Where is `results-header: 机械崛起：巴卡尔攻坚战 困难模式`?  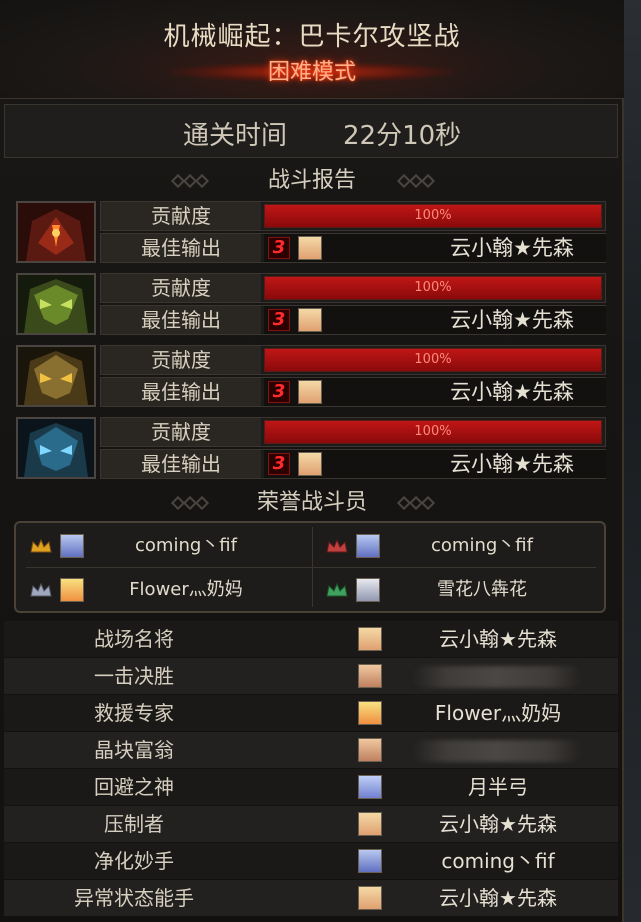
results-header: 机械崛起：巴卡尔攻坚战 困难模式 is located at coordinates (312, 49).